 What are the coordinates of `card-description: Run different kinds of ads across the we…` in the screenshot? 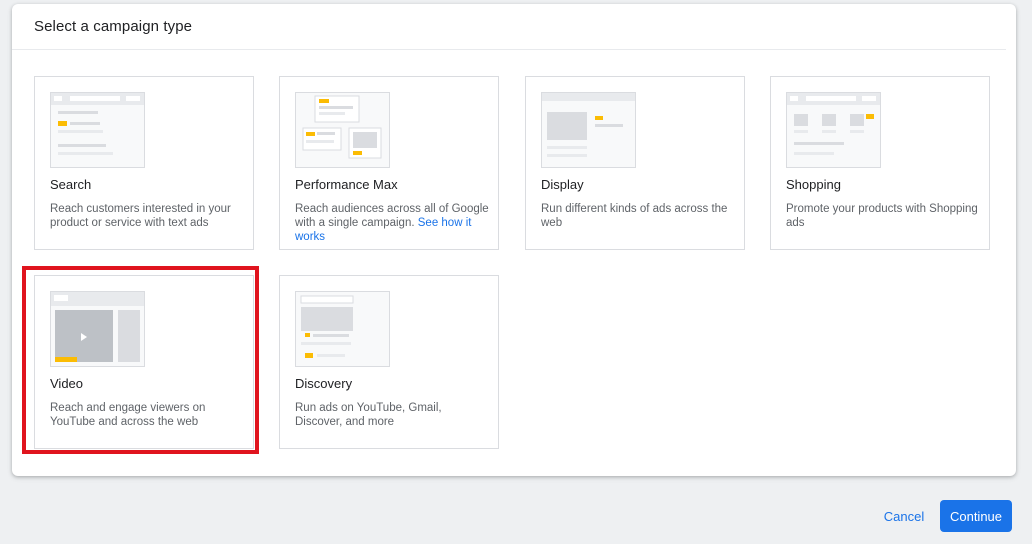 It's located at (634, 216).